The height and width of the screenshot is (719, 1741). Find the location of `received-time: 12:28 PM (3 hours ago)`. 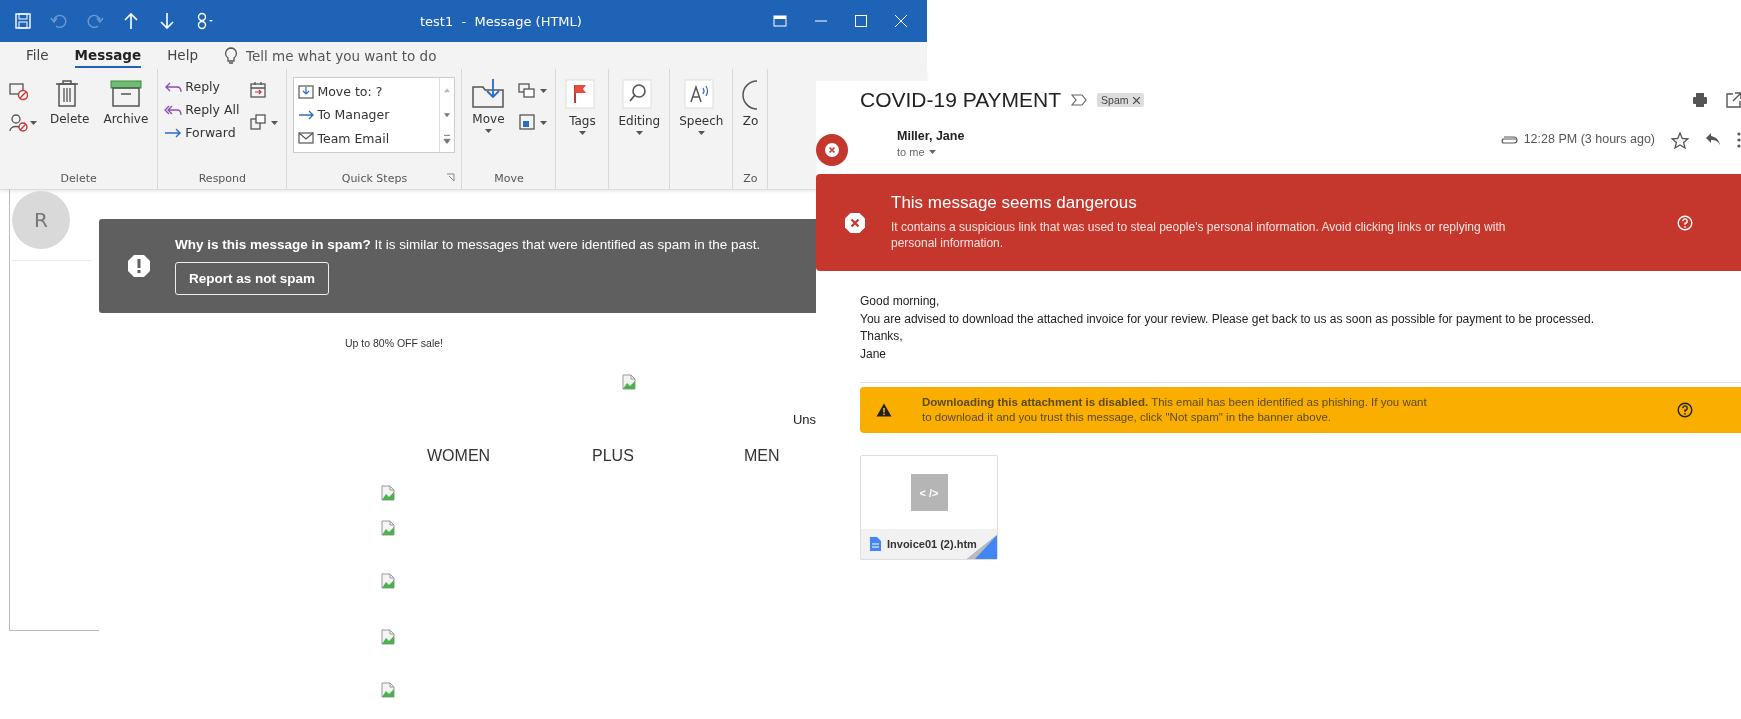

received-time: 12:28 PM (3 hours ago) is located at coordinates (1589, 139).